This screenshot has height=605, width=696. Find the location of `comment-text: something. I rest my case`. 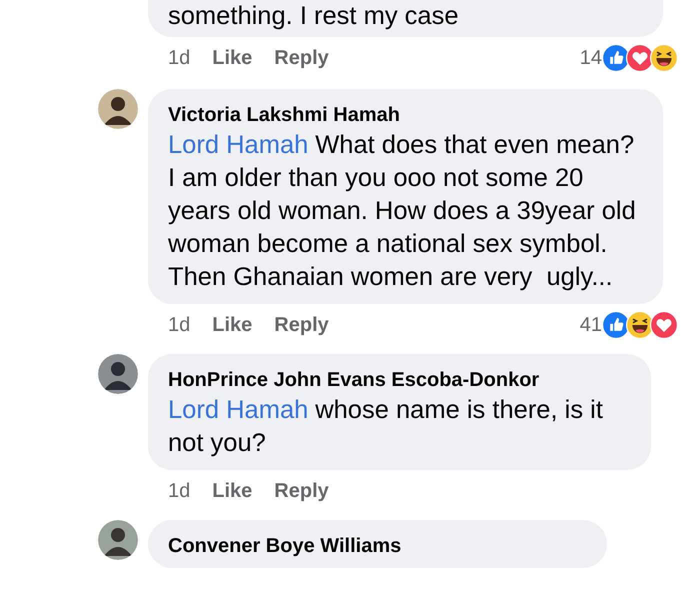

comment-text: something. I rest my case is located at coordinates (314, 16).